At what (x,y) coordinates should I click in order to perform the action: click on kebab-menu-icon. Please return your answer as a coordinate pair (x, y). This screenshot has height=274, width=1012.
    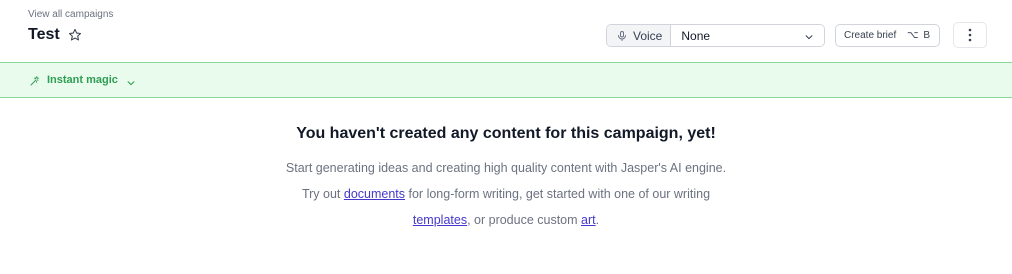
    Looking at the image, I should click on (970, 35).